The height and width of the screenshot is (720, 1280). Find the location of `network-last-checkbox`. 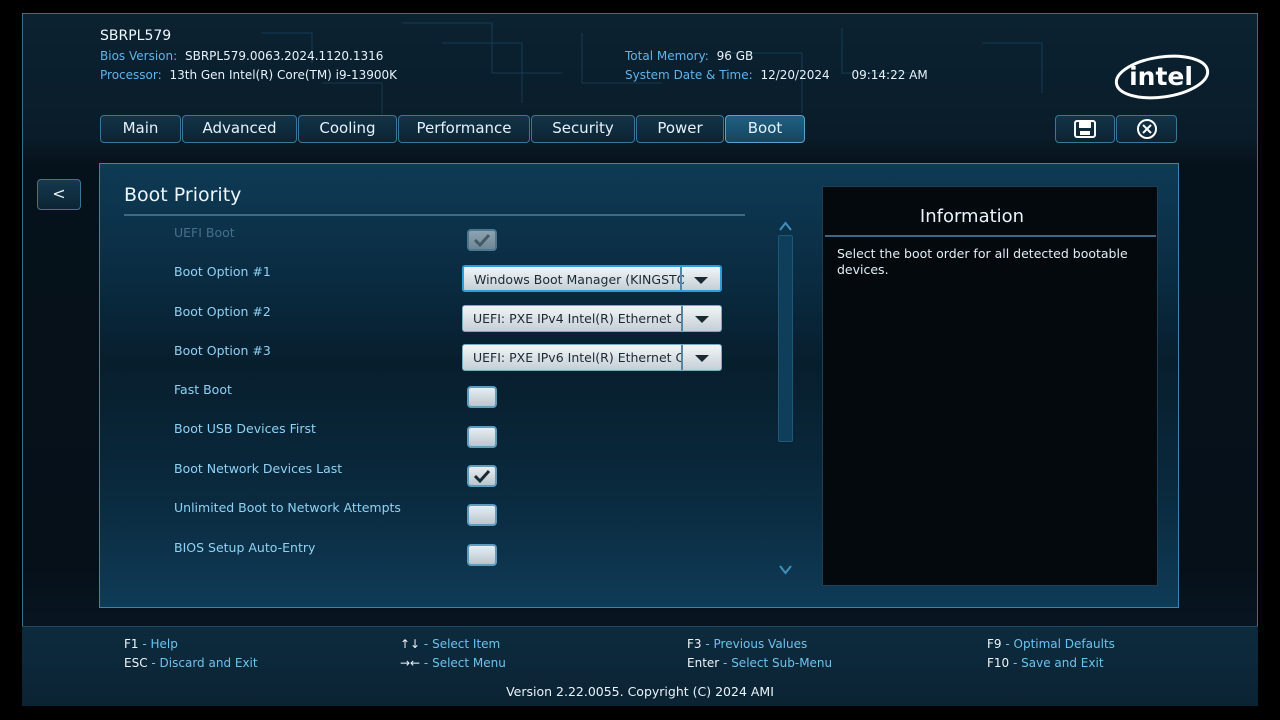

network-last-checkbox is located at coordinates (482, 476).